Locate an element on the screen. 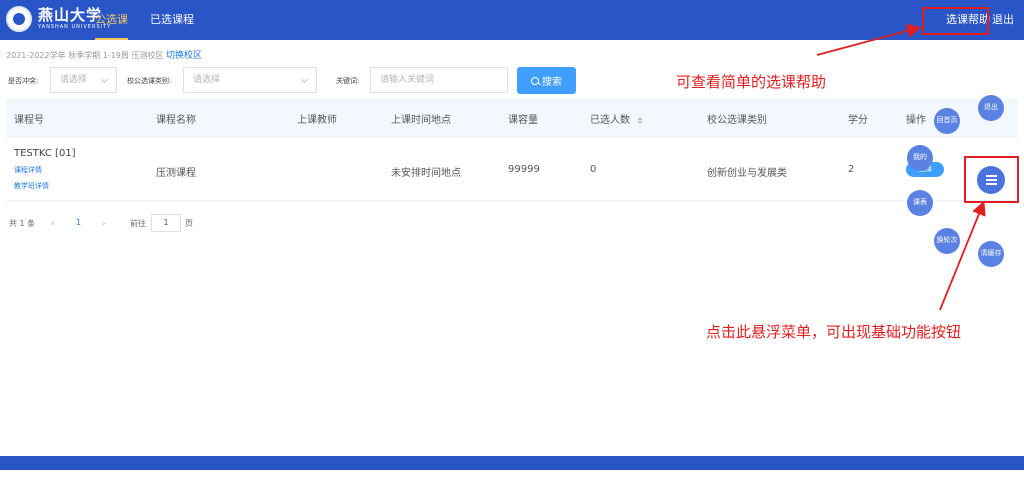 This screenshot has height=481, width=1024. annotation-arrows is located at coordinates (901, 167).